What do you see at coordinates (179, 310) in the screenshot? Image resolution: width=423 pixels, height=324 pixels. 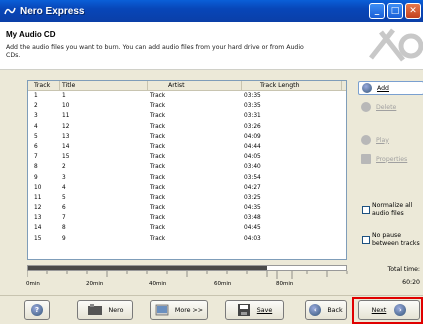 I see `more-button: More >>` at bounding box center [179, 310].